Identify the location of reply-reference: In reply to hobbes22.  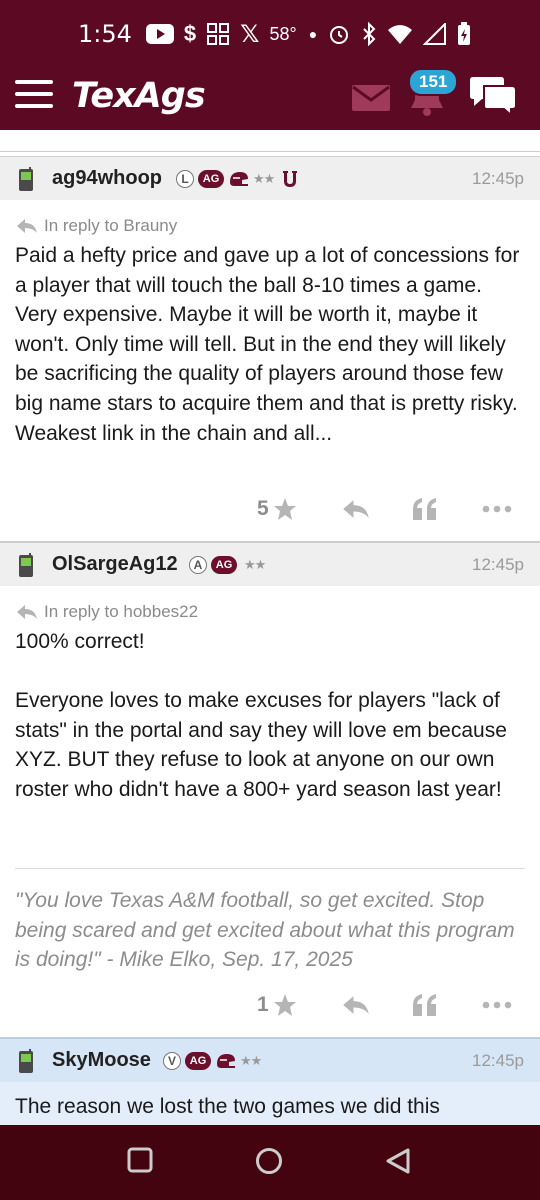
(107, 612).